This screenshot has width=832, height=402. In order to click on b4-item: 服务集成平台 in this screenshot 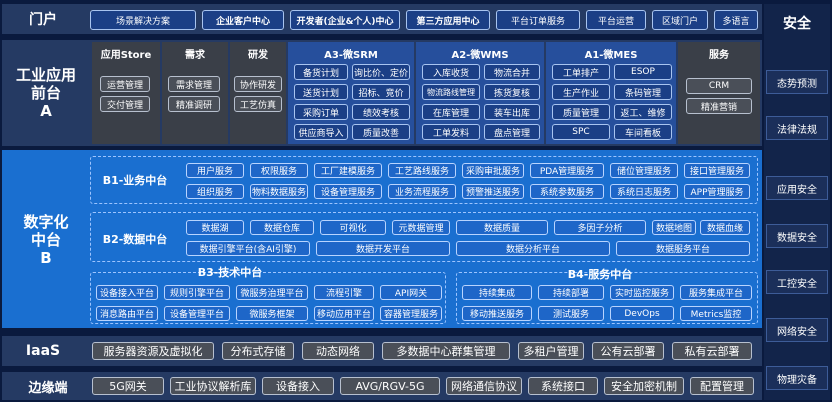, I will do `click(716, 292)`.